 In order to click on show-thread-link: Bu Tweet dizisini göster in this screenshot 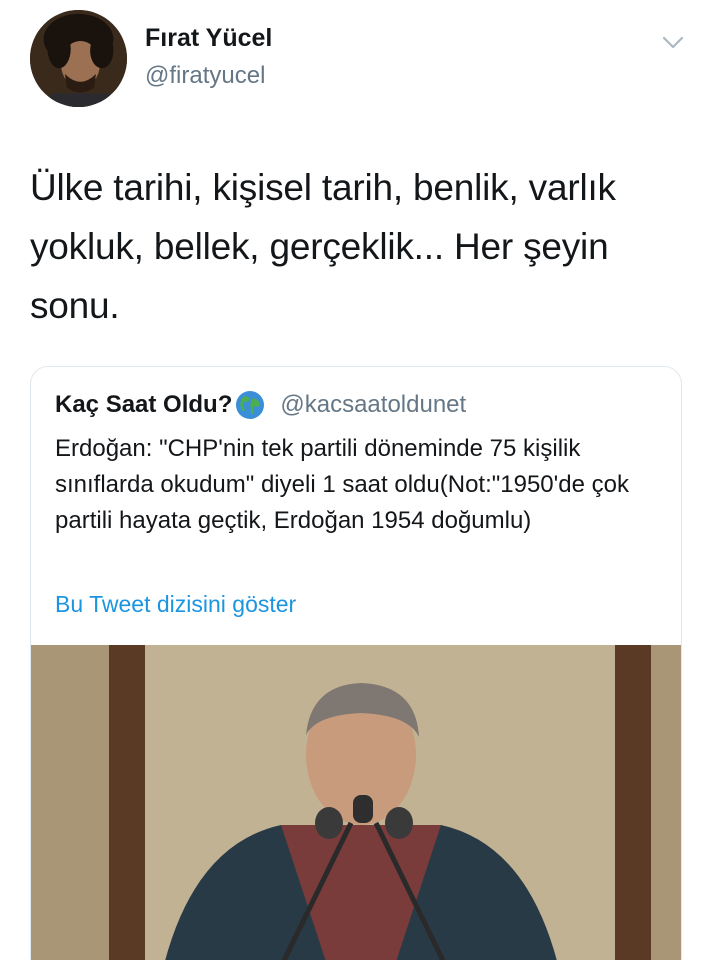, I will do `click(175, 604)`.